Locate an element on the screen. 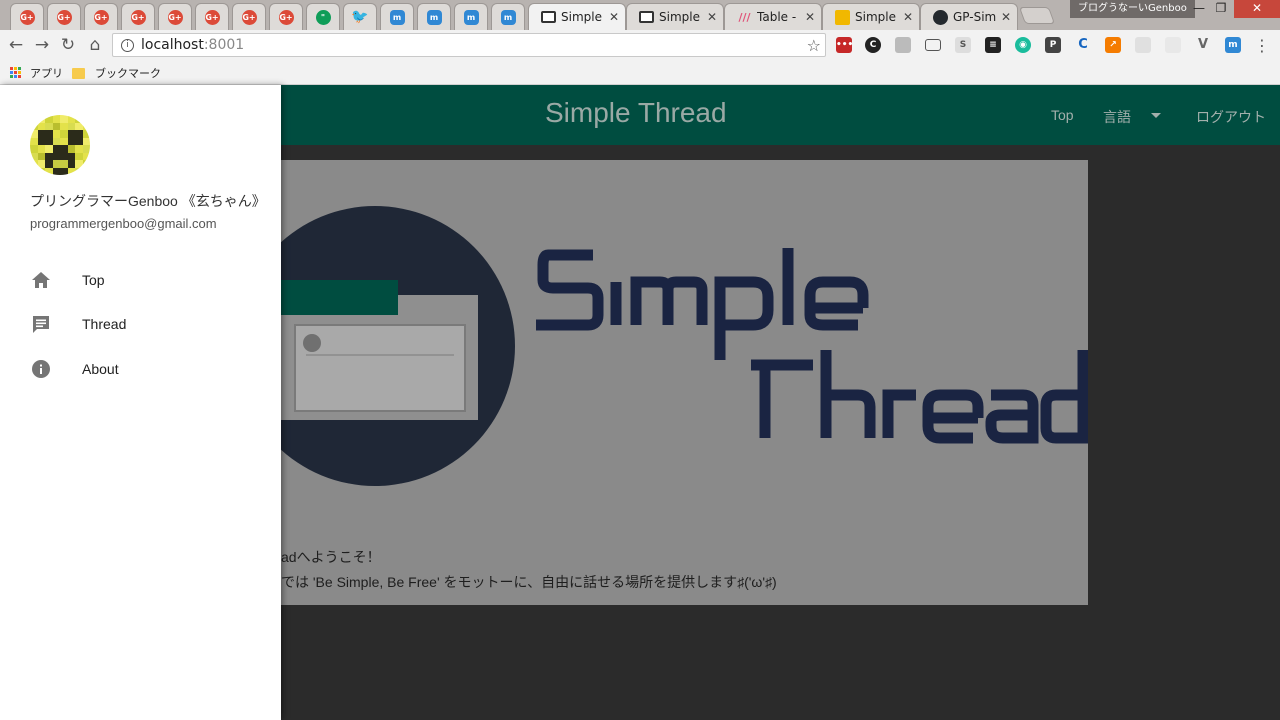  tab-mastodon-2: m is located at coordinates (434, 16).